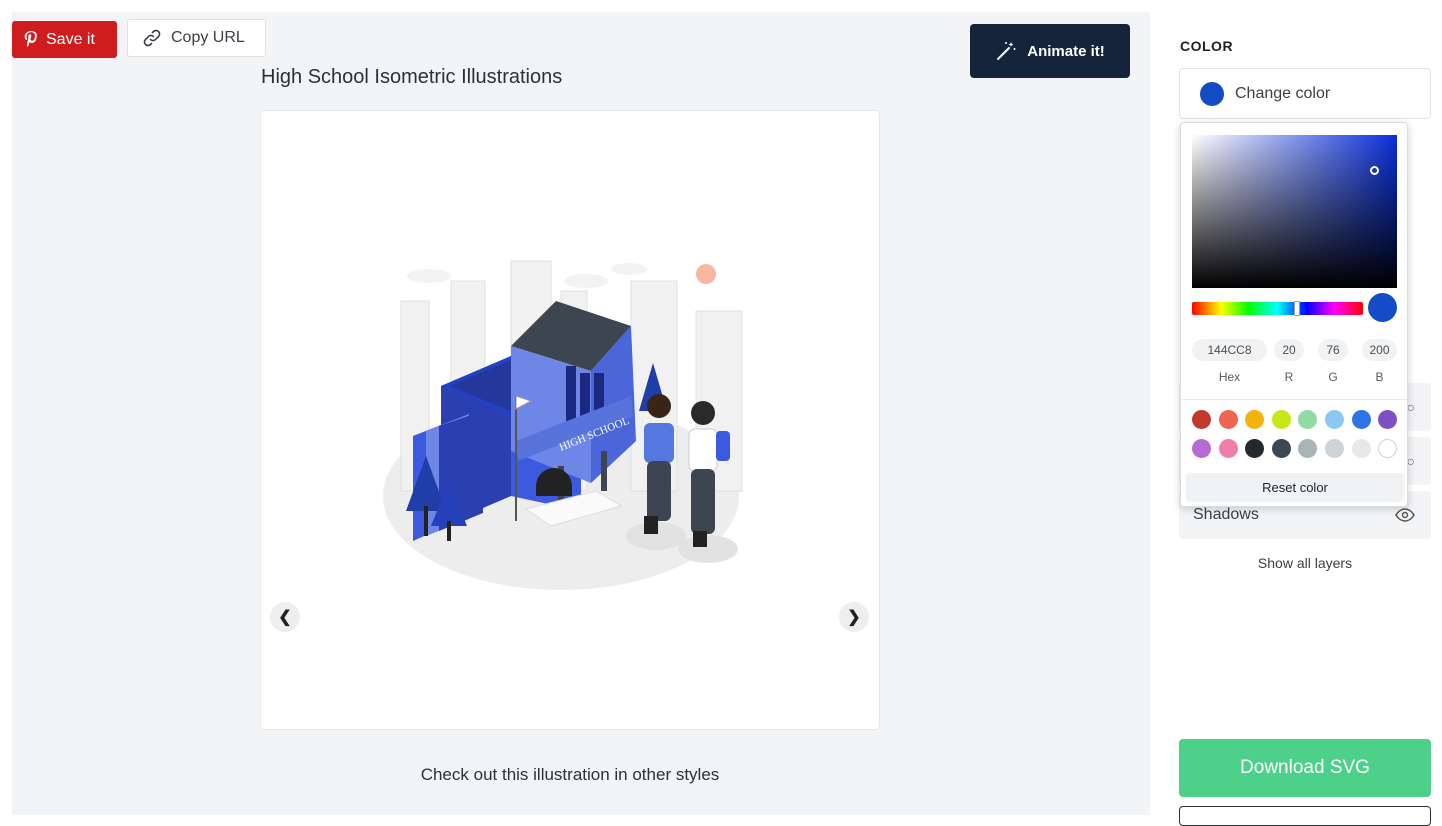 This screenshot has height=826, width=1442. I want to click on copy-url-label: Copy URL, so click(208, 37).